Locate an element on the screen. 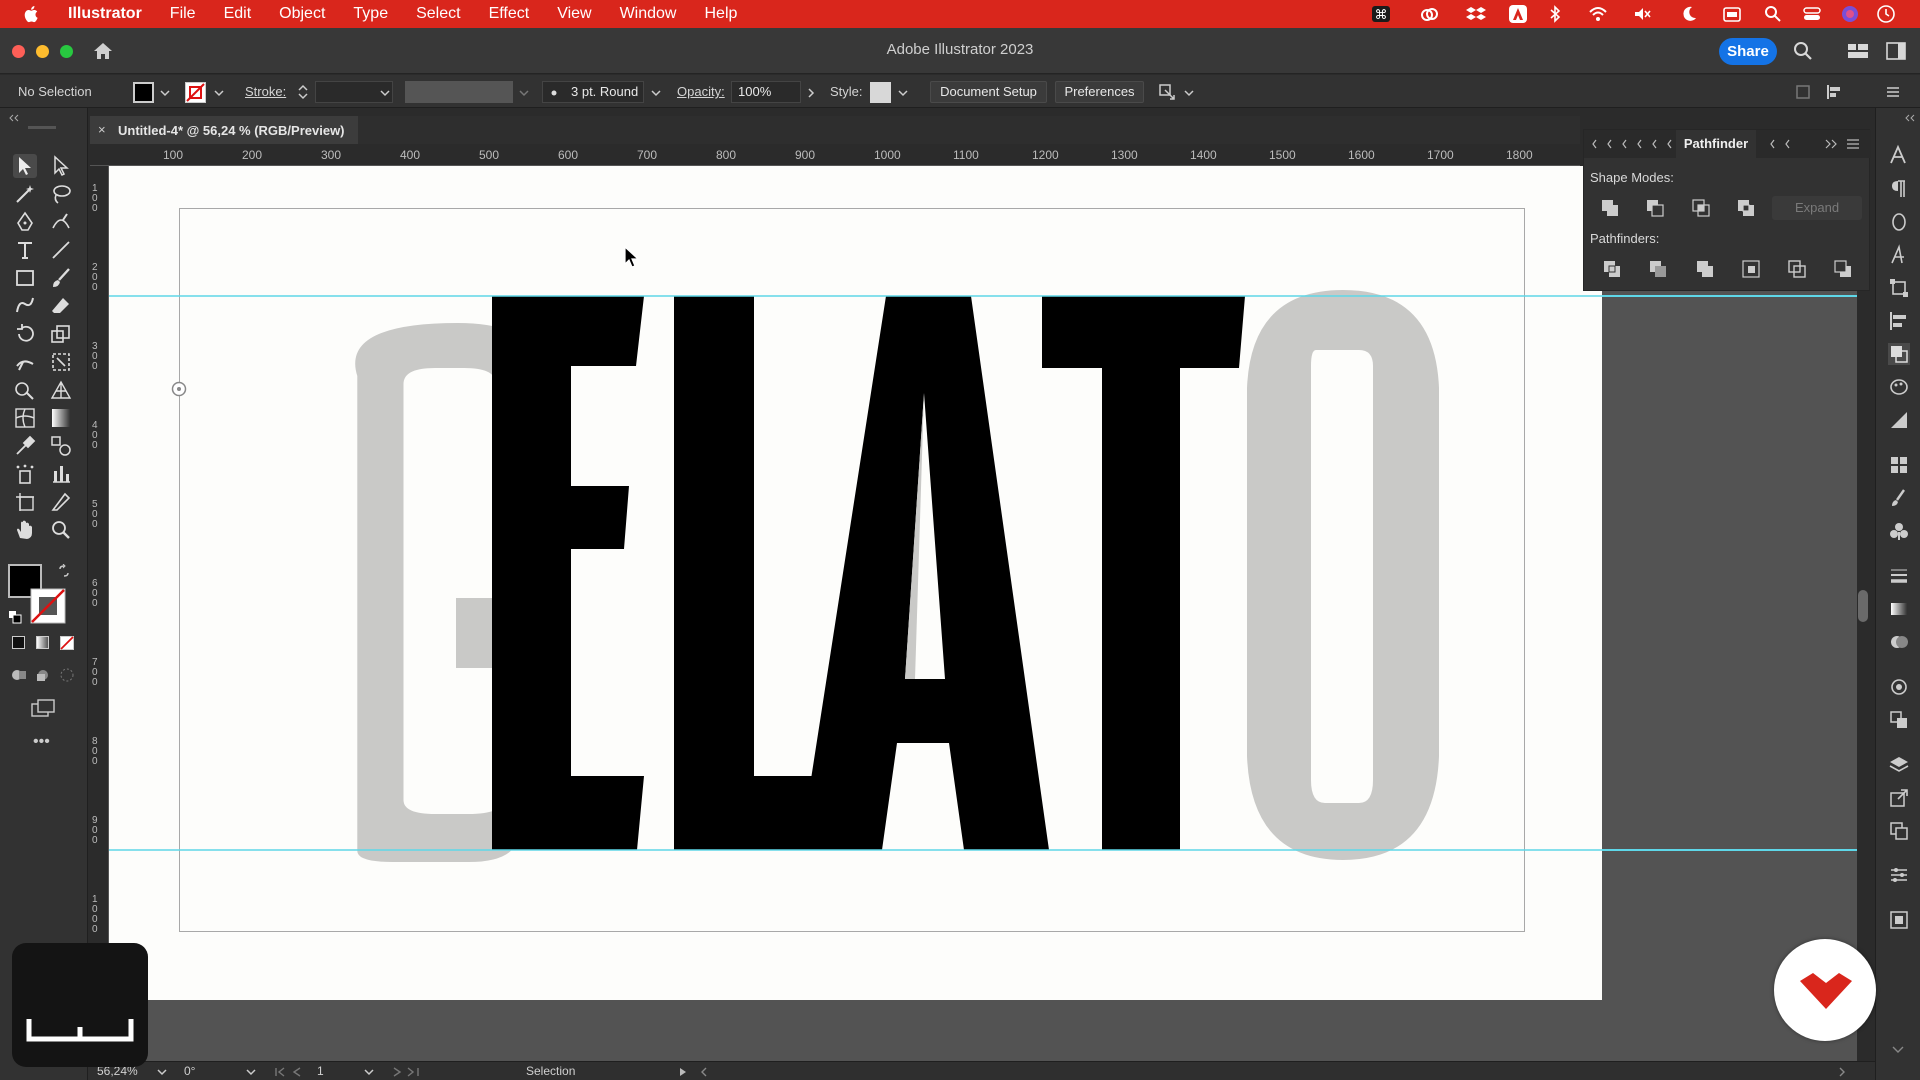 The width and height of the screenshot is (1920, 1080). zoom-tool-icon is located at coordinates (61, 530).